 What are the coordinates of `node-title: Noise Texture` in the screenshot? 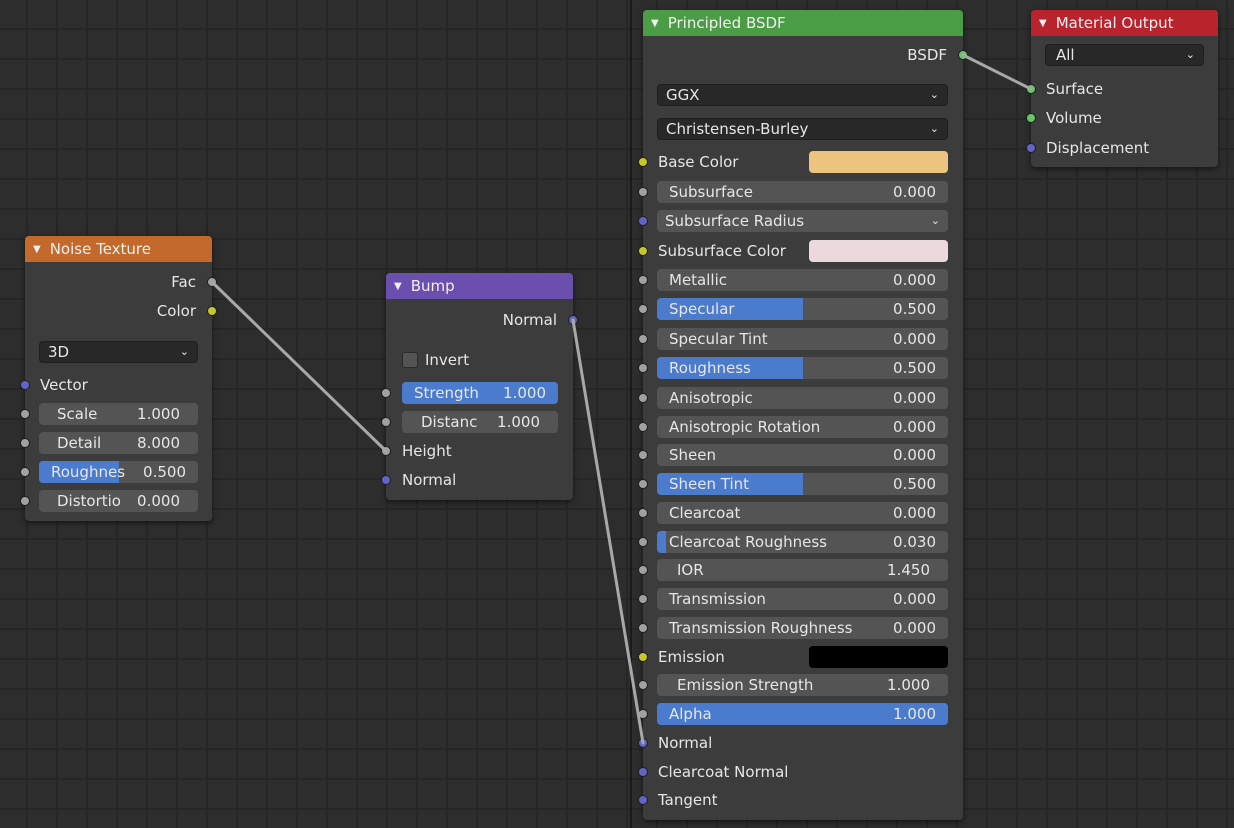 It's located at (100, 249).